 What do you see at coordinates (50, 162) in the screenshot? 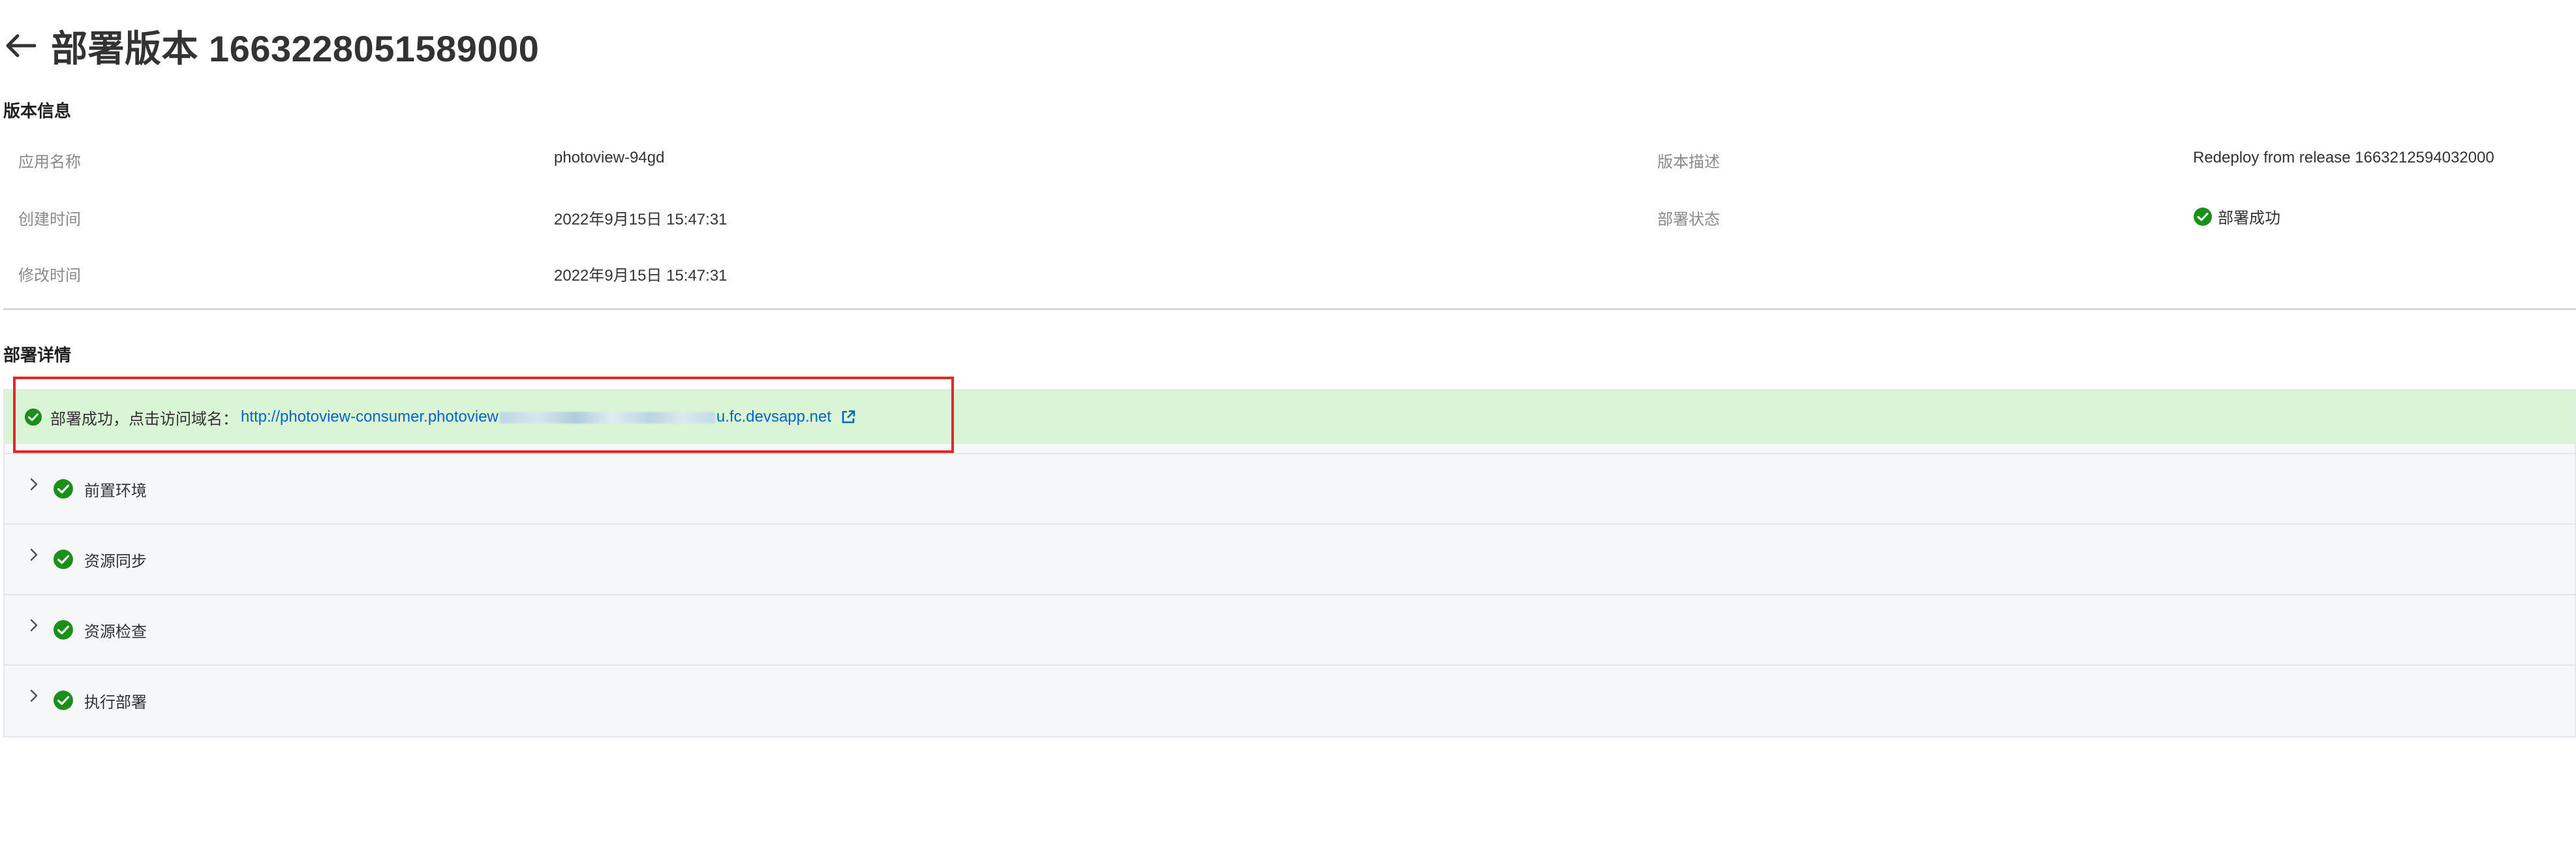
I see `app-name-label: 应用名称` at bounding box center [50, 162].